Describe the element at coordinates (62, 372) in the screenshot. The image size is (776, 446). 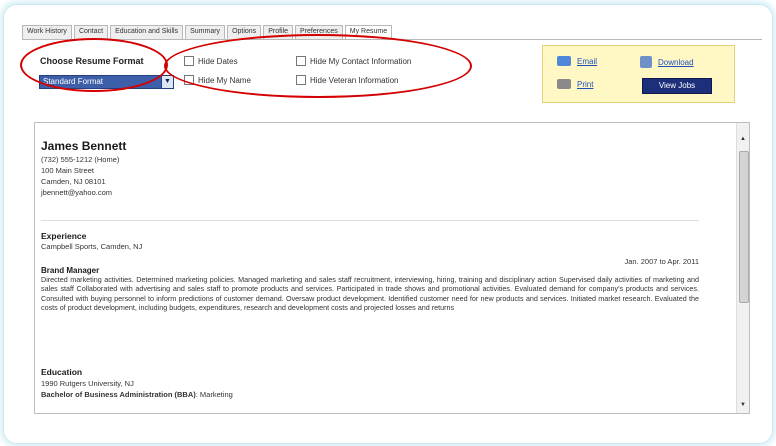
I see `education-heading: Education` at that location.